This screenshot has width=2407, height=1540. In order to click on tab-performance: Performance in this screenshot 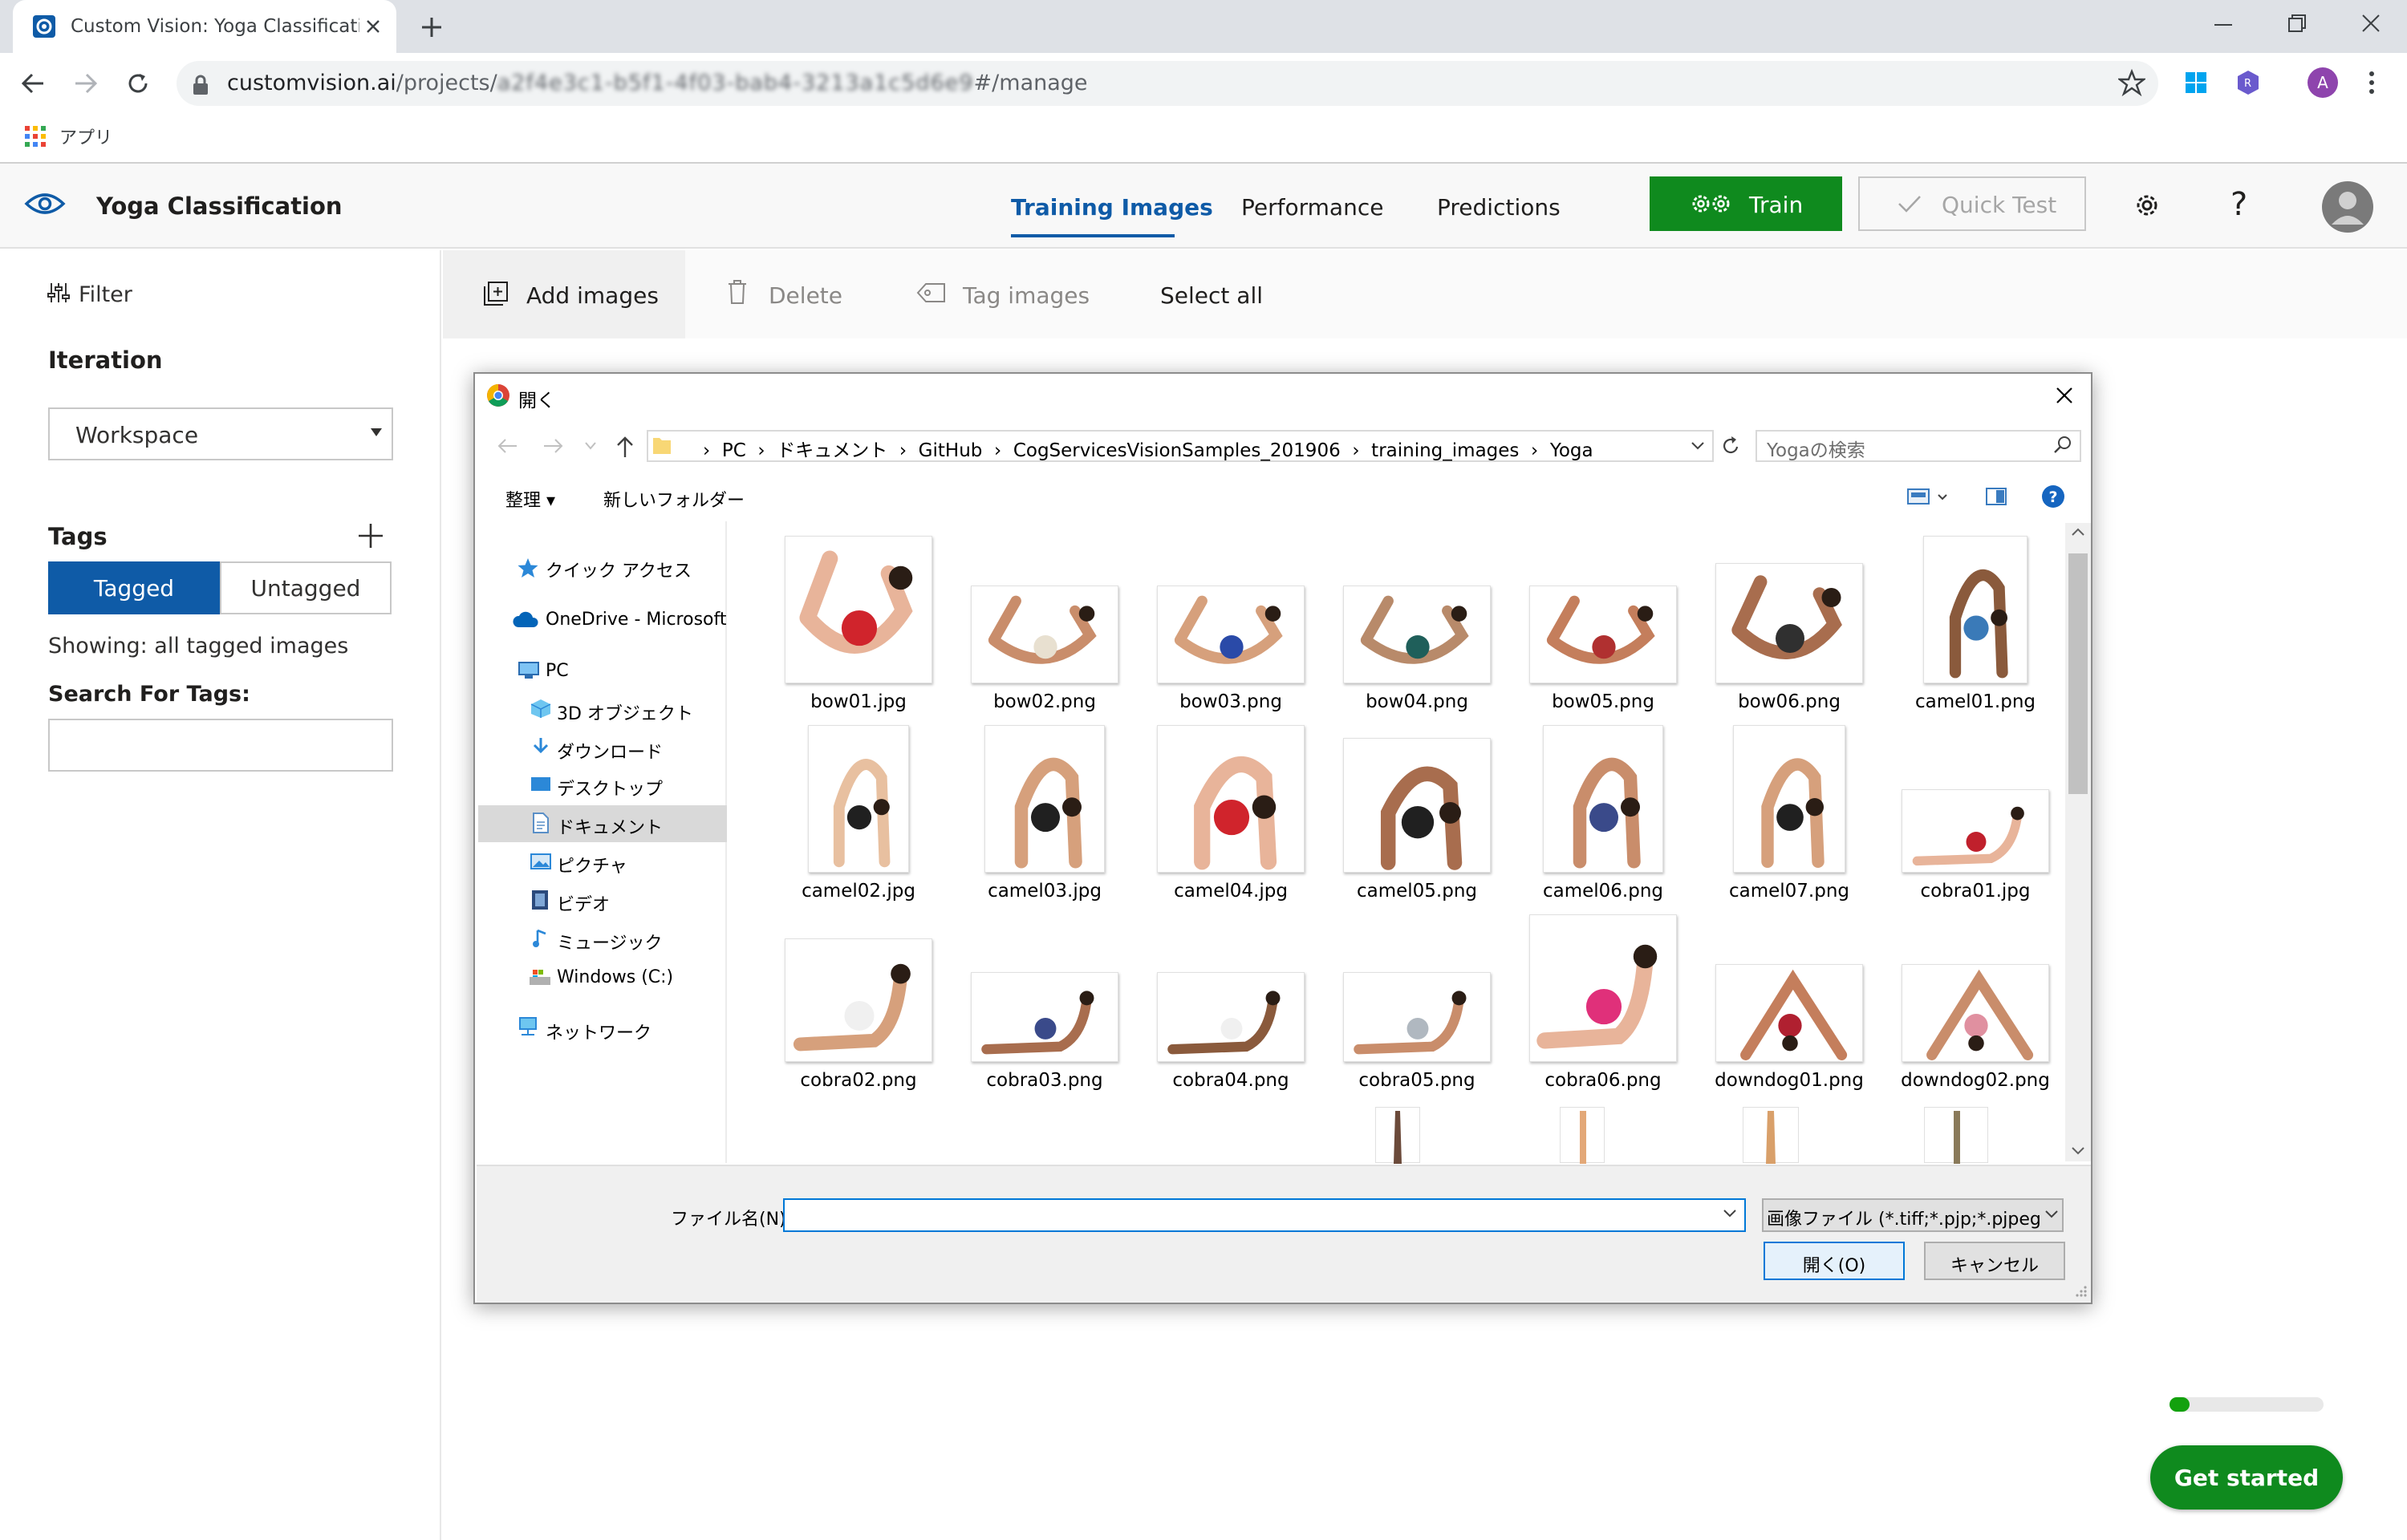, I will do `click(1312, 207)`.